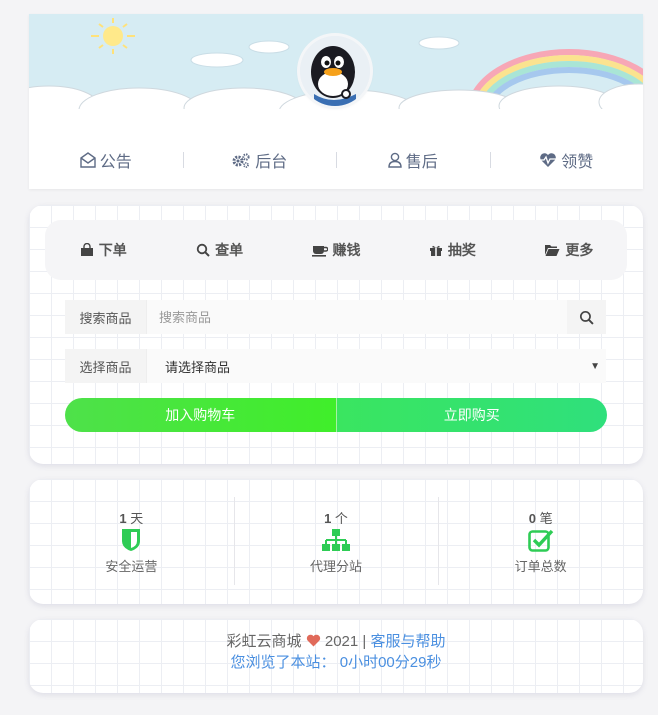 The width and height of the screenshot is (658, 715). I want to click on sitemap-icon, so click(336, 540).